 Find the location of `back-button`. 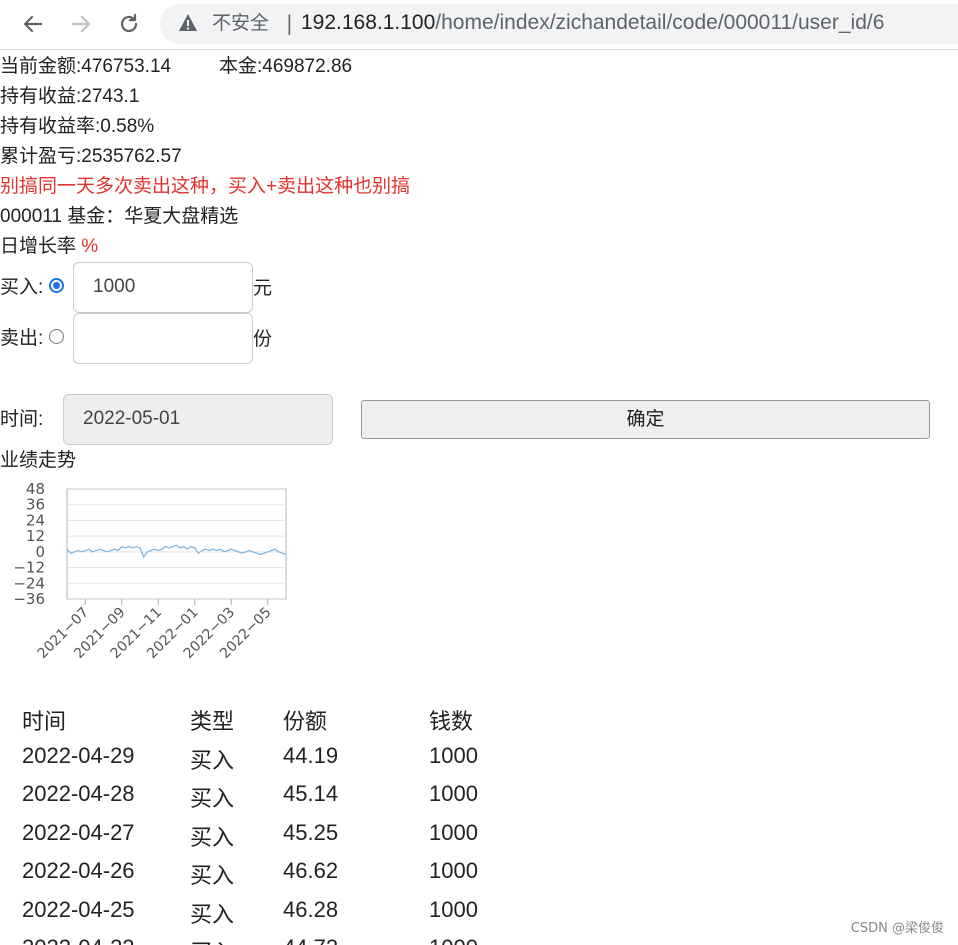

back-button is located at coordinates (33, 24).